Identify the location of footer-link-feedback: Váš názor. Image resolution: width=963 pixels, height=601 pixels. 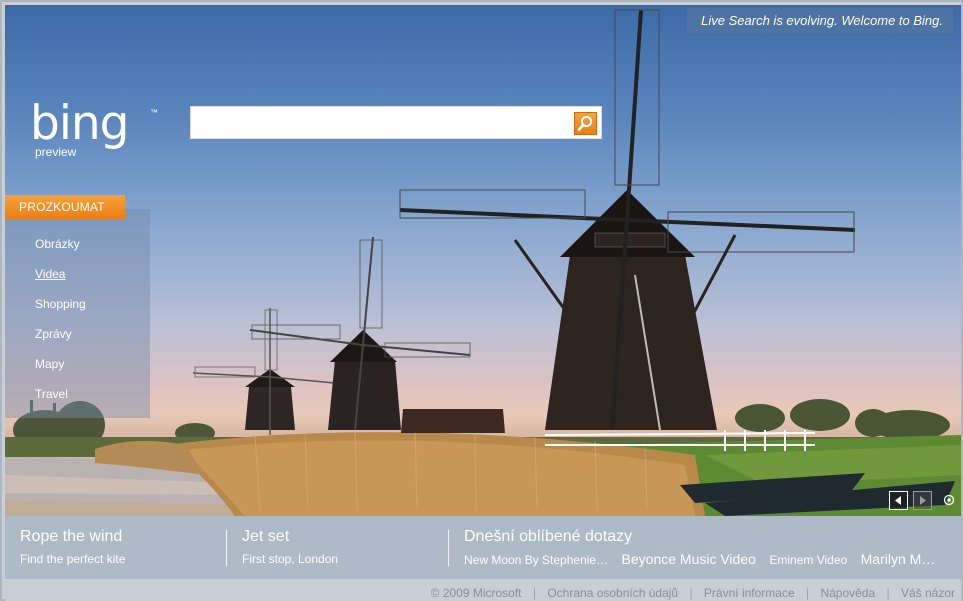
(928, 593).